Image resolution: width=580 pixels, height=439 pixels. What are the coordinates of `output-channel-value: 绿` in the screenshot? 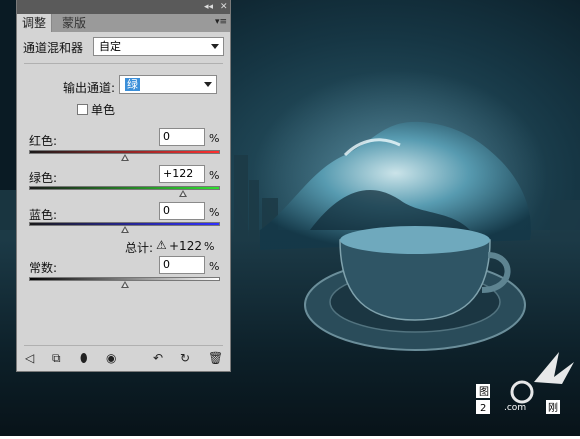 It's located at (132, 84).